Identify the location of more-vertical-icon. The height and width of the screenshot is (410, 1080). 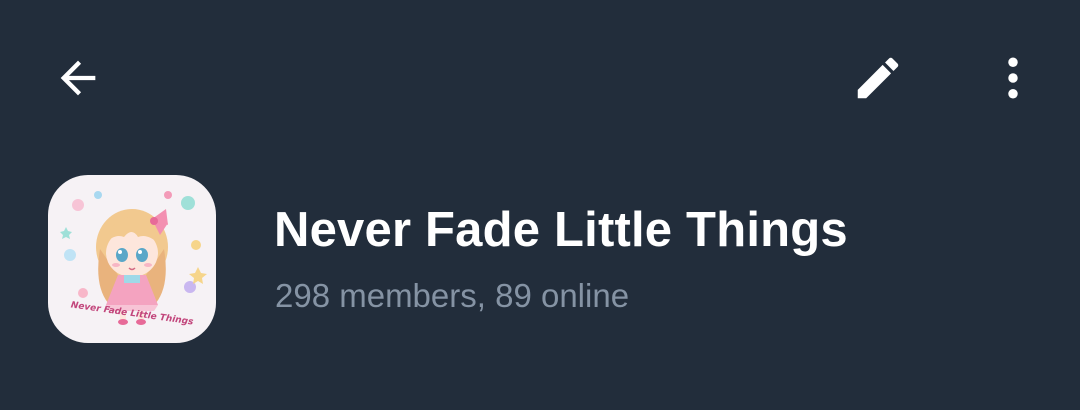
(1013, 78).